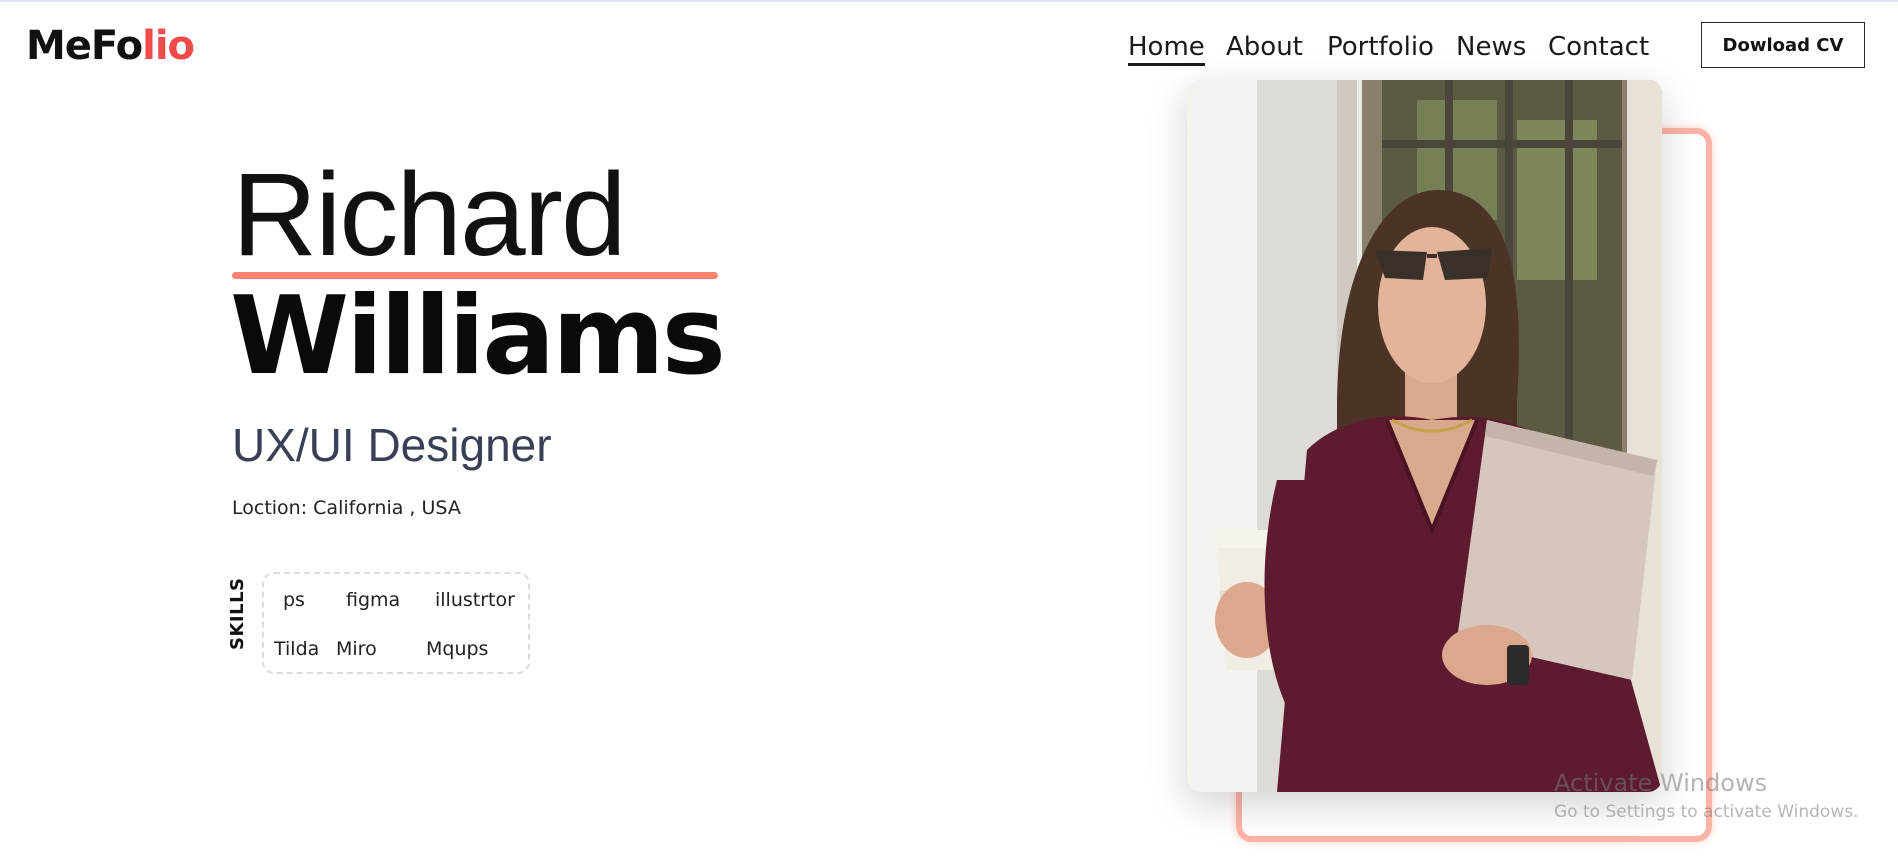  What do you see at coordinates (84, 46) in the screenshot?
I see `logo-text-part1: MeFo` at bounding box center [84, 46].